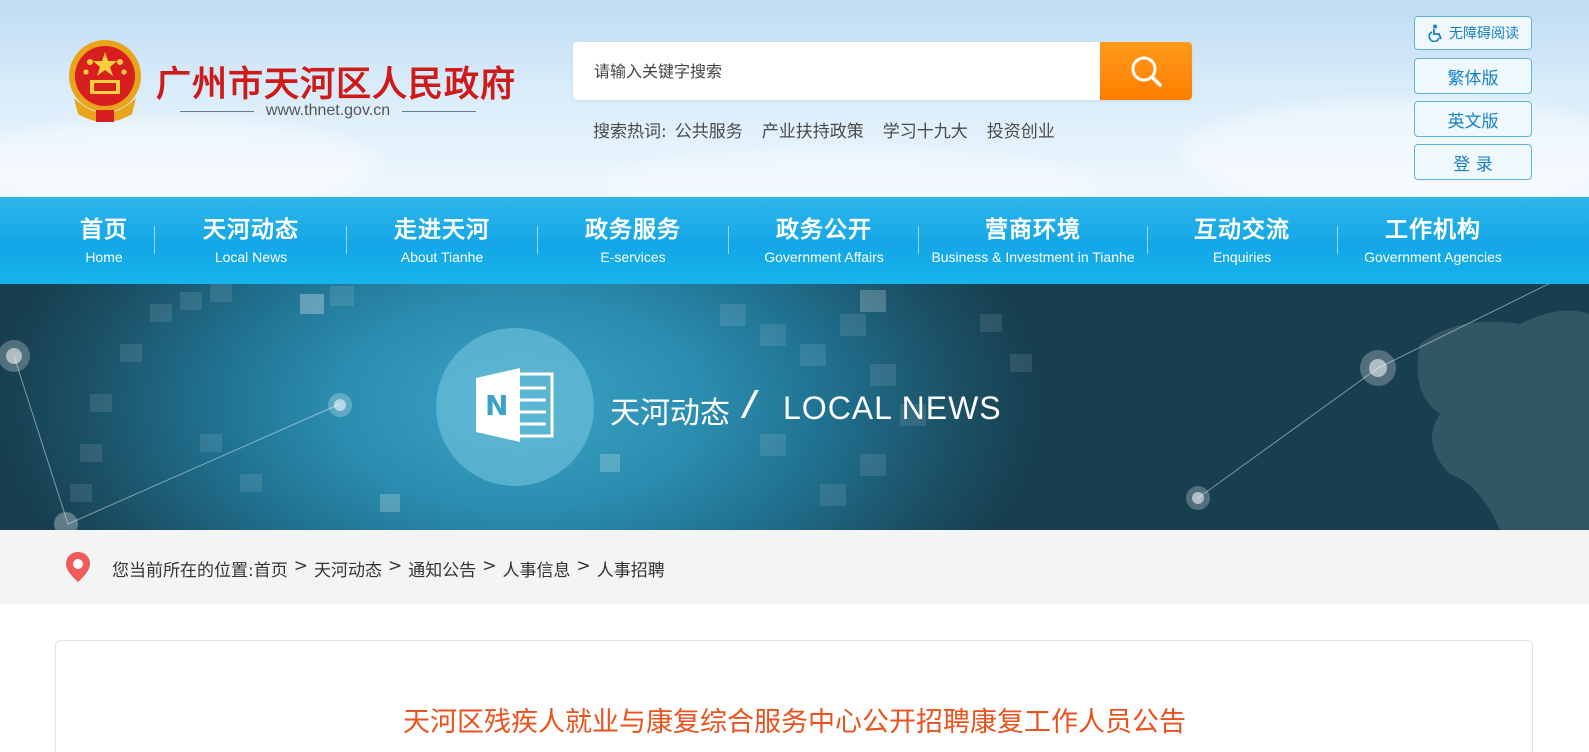  Describe the element at coordinates (630, 132) in the screenshot. I see `hot-words-label: 搜索热词:` at that location.